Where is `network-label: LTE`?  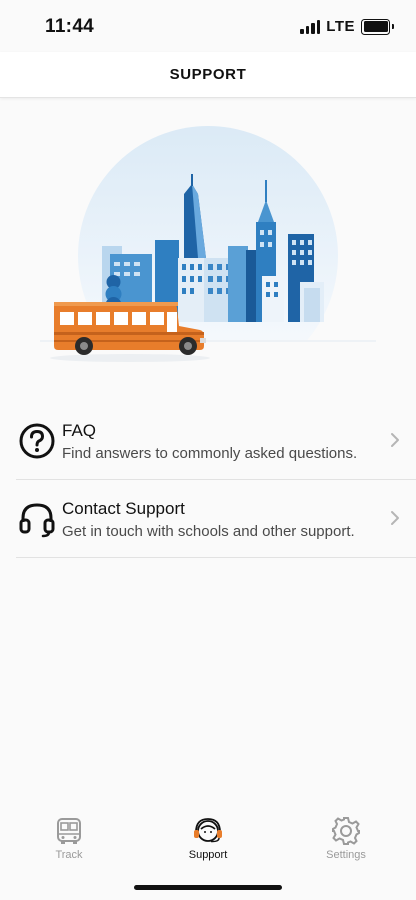 network-label: LTE is located at coordinates (340, 26).